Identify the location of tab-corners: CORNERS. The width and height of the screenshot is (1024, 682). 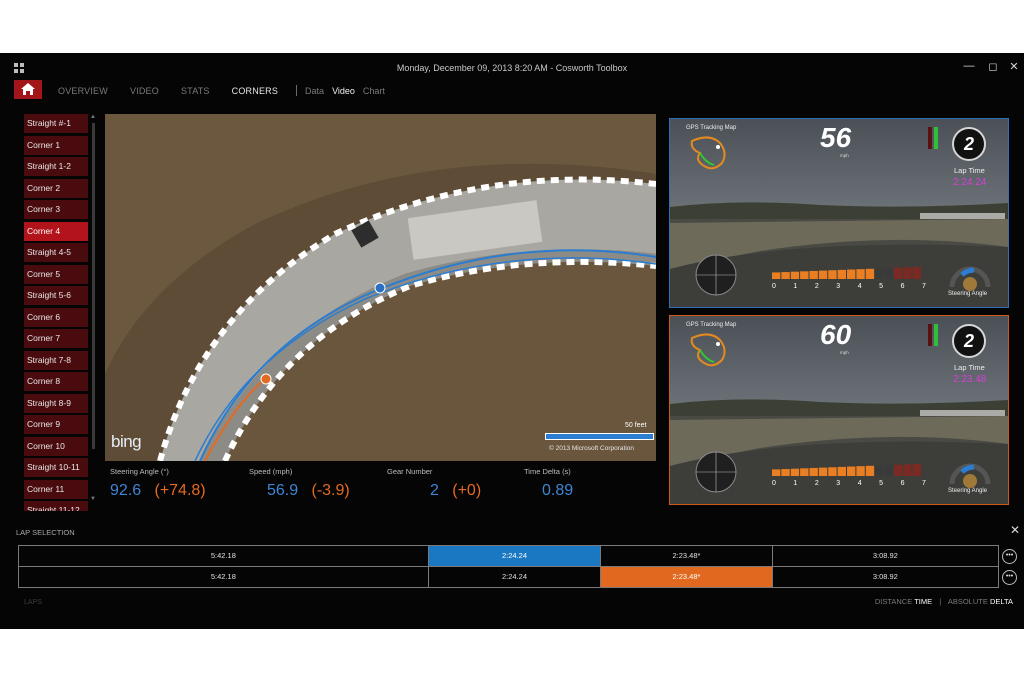
(255, 91).